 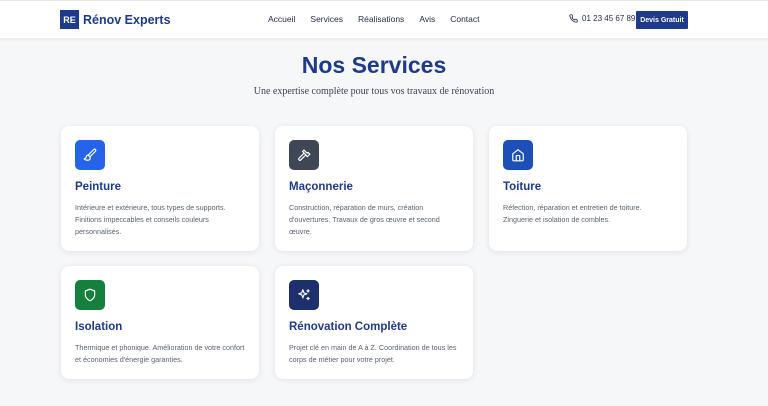 I want to click on nav-services: Services, so click(x=326, y=19).